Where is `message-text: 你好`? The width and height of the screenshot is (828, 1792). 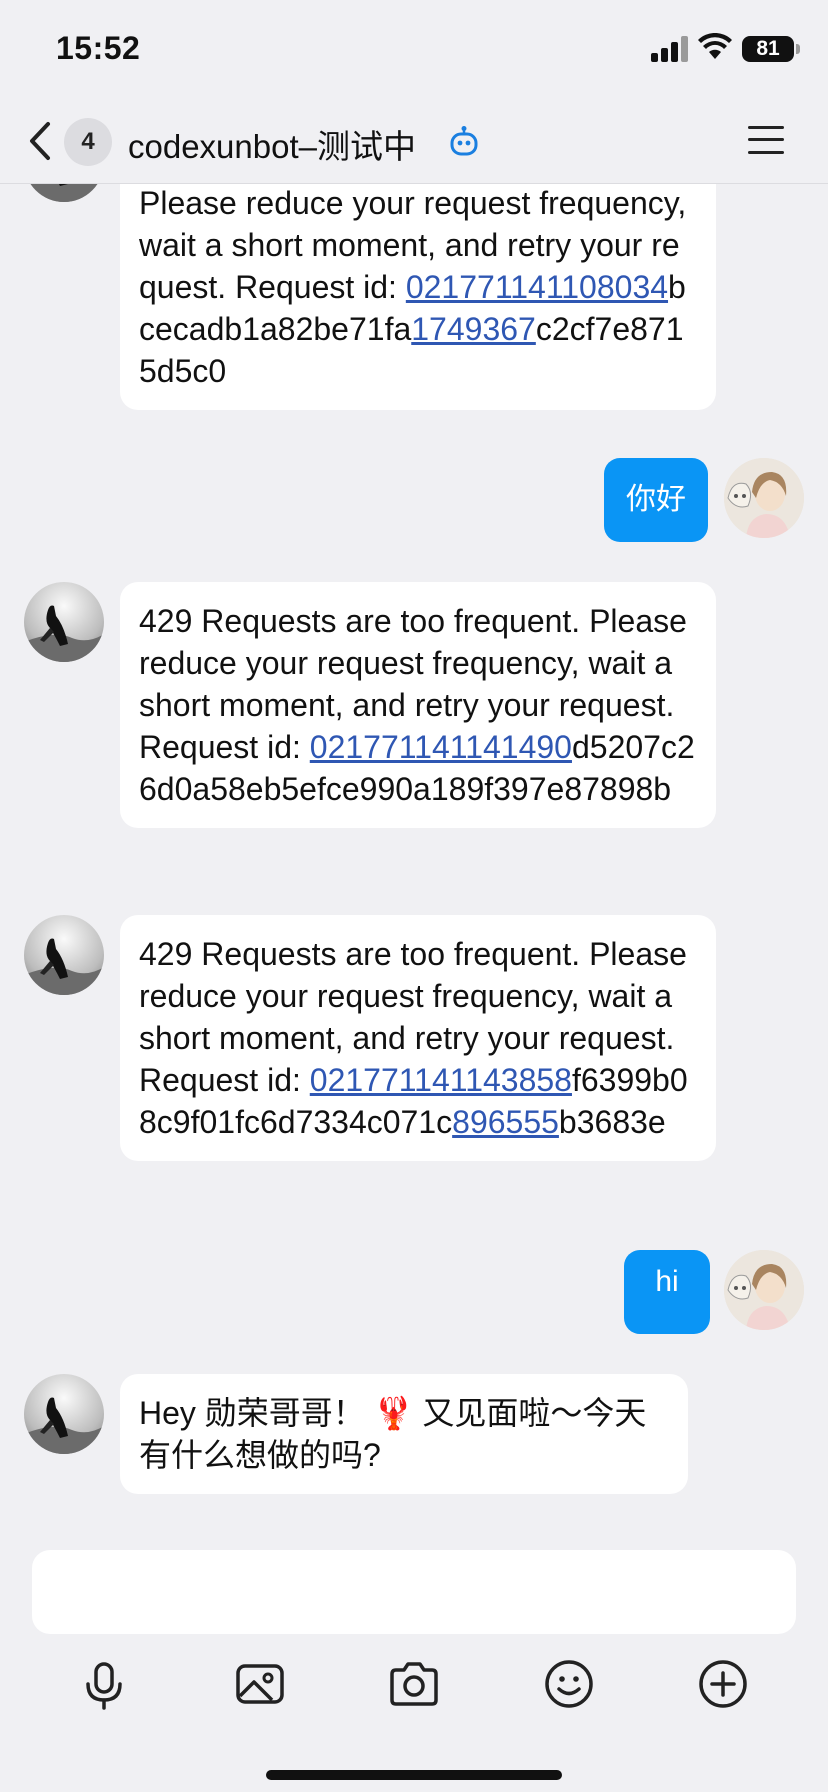
message-text: 你好 is located at coordinates (656, 499).